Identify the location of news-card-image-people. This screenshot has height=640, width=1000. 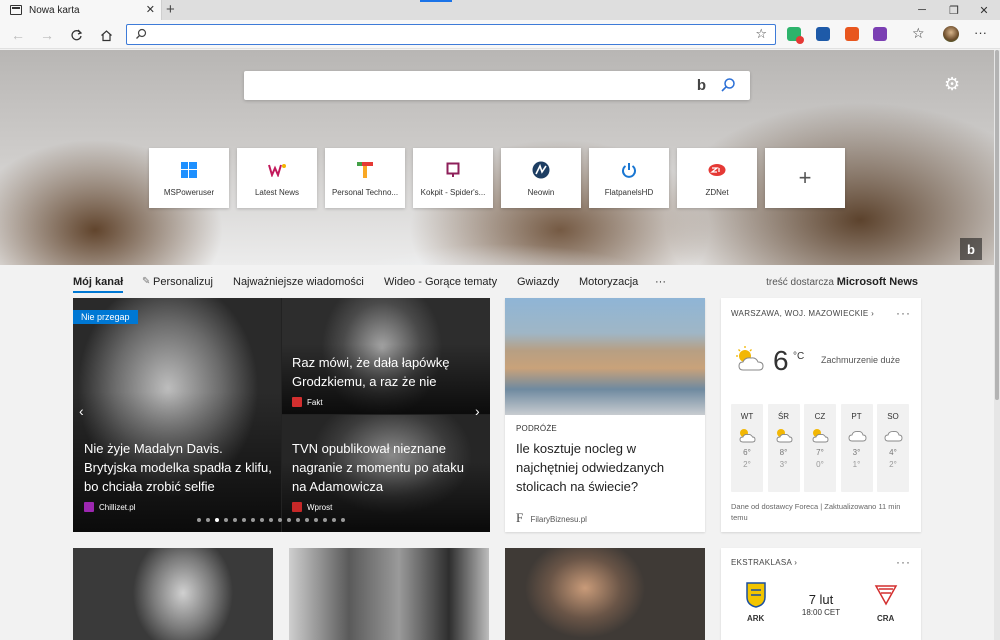
(605, 594).